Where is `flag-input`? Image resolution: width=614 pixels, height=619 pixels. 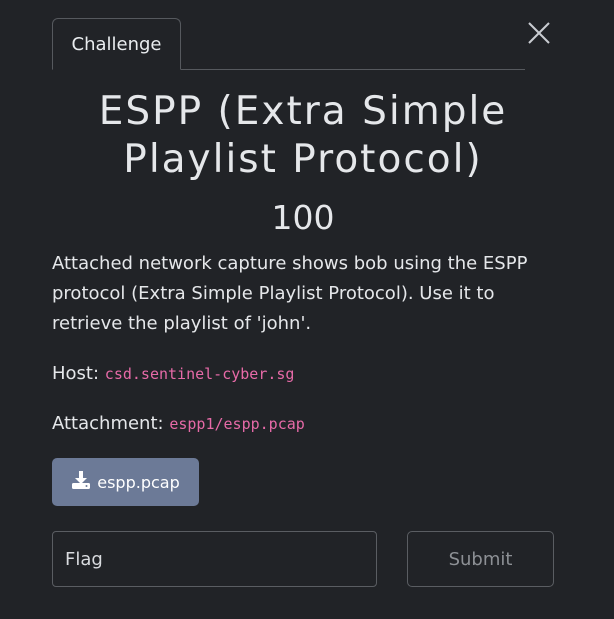 flag-input is located at coordinates (214, 559).